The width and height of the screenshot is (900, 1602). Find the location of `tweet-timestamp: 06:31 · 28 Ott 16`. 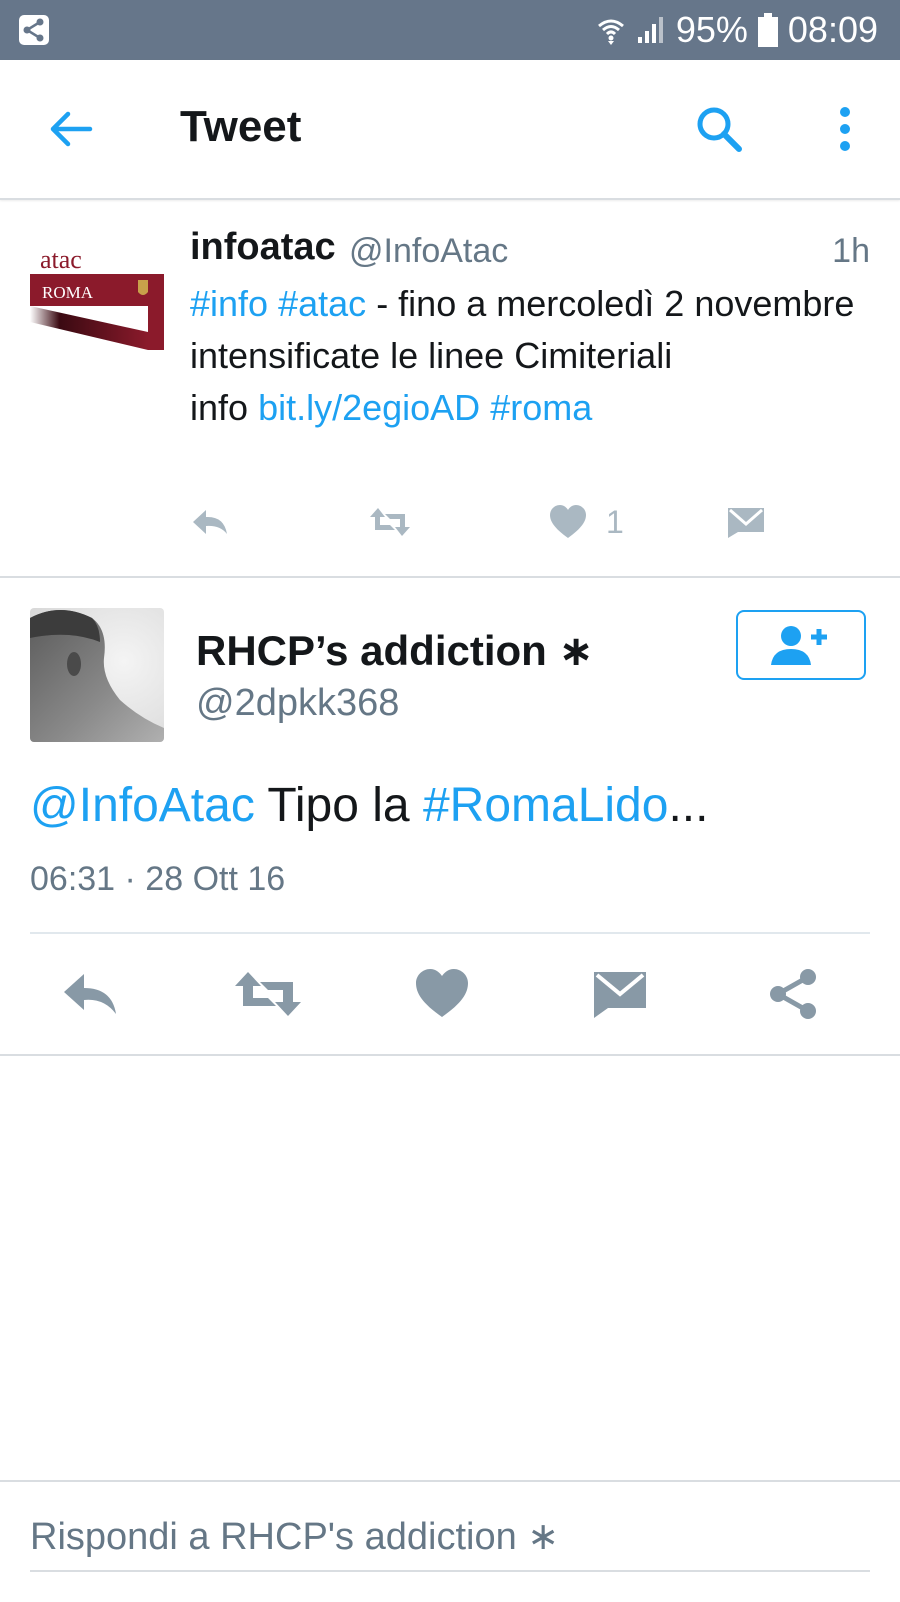

tweet-timestamp: 06:31 · 28 Ott 16 is located at coordinates (158, 879).